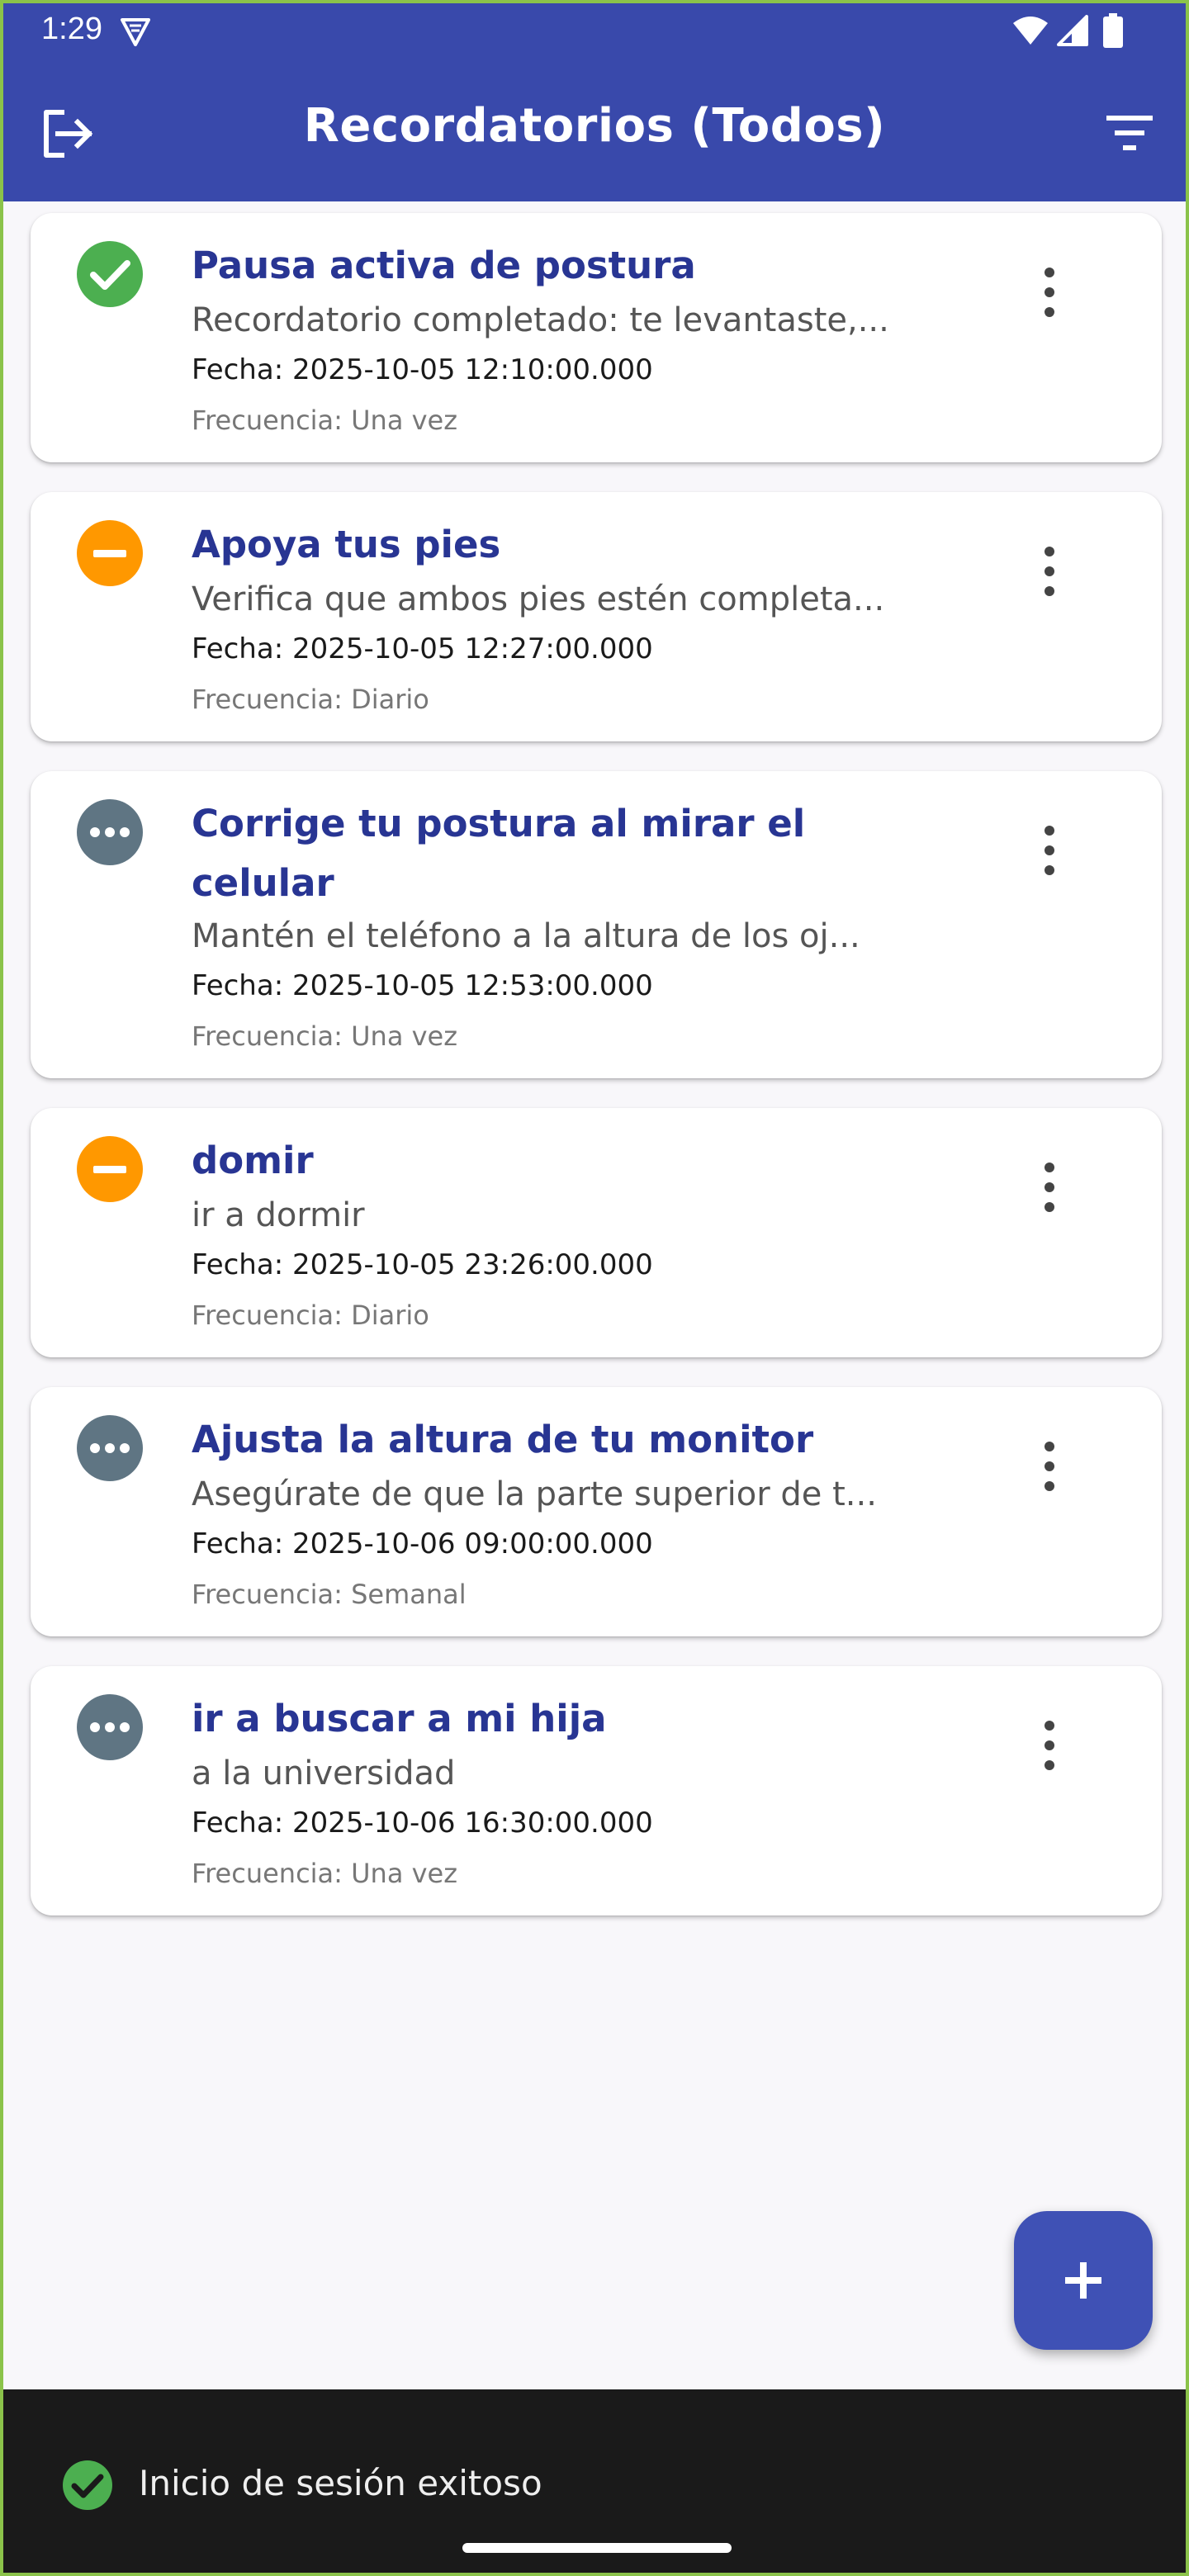 The image size is (1189, 2576). Describe the element at coordinates (329, 1594) in the screenshot. I see `reminder-frequency: Frecuencia: Semanal` at that location.